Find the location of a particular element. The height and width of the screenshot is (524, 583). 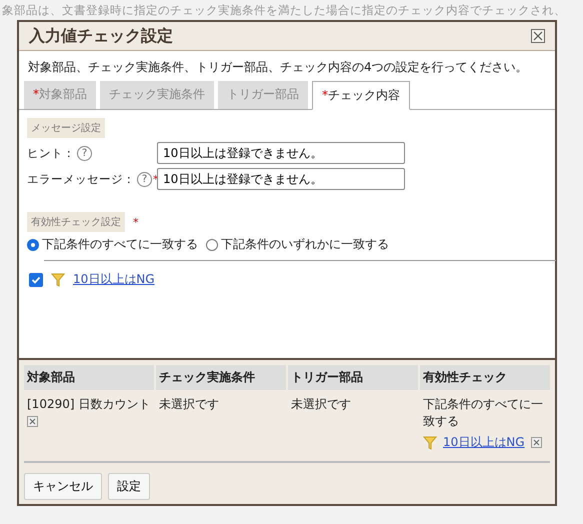

description-text: 対象部品、チェック実施条件、トリガー部品、チェック内容の4つの設定を行ってください。 is located at coordinates (278, 67).